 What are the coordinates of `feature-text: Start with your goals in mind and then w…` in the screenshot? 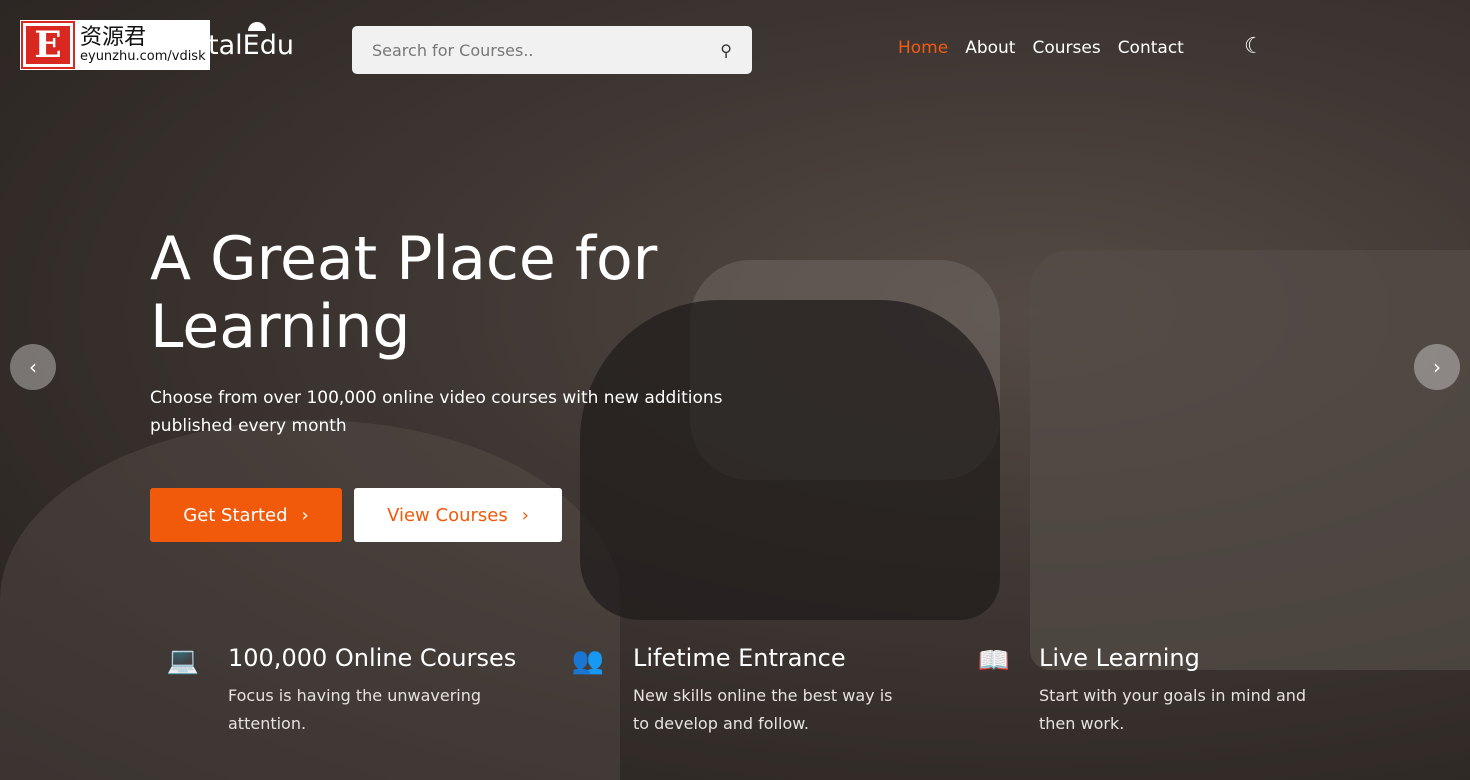 It's located at (1173, 709).